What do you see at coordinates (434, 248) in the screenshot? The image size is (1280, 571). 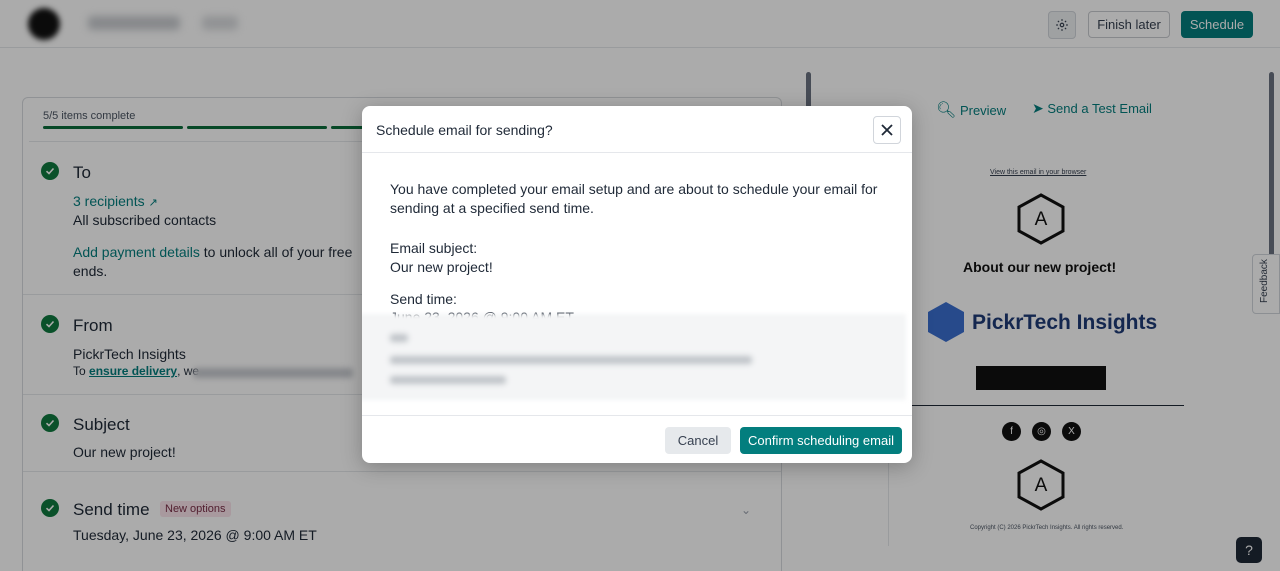 I see `email-subject-label: Email subject:` at bounding box center [434, 248].